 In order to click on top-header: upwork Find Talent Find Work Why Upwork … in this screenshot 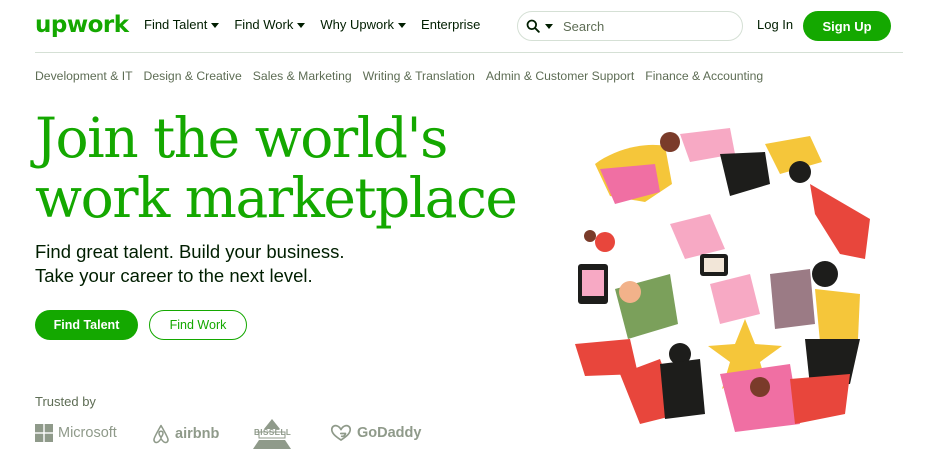, I will do `click(465, 26)`.